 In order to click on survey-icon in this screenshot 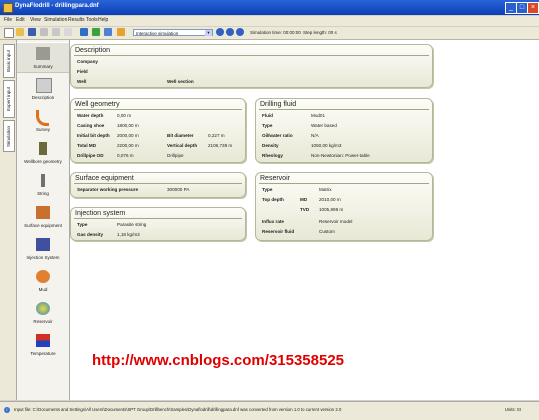, I will do `click(42, 118)`.